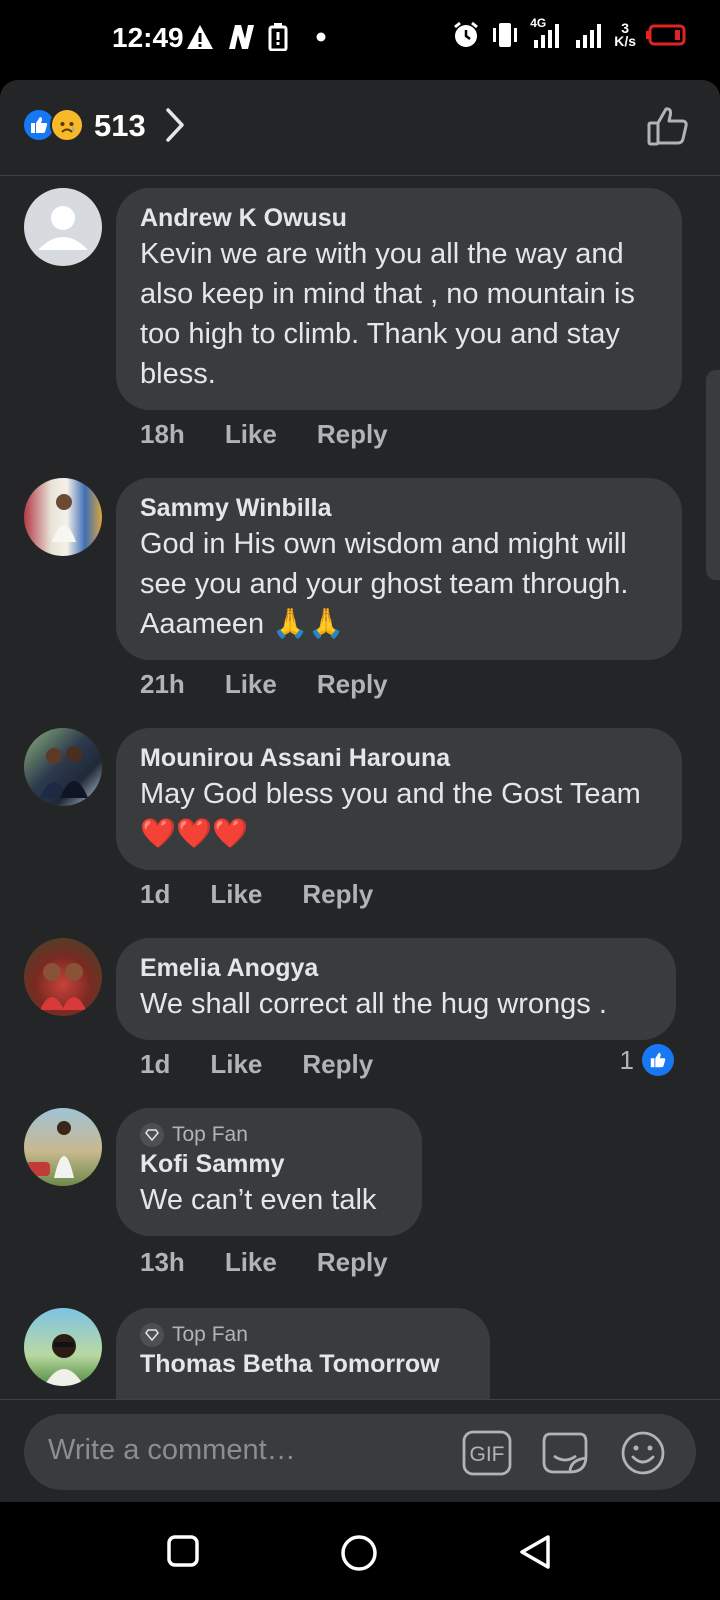  I want to click on comment-time: 21h, so click(162, 684).